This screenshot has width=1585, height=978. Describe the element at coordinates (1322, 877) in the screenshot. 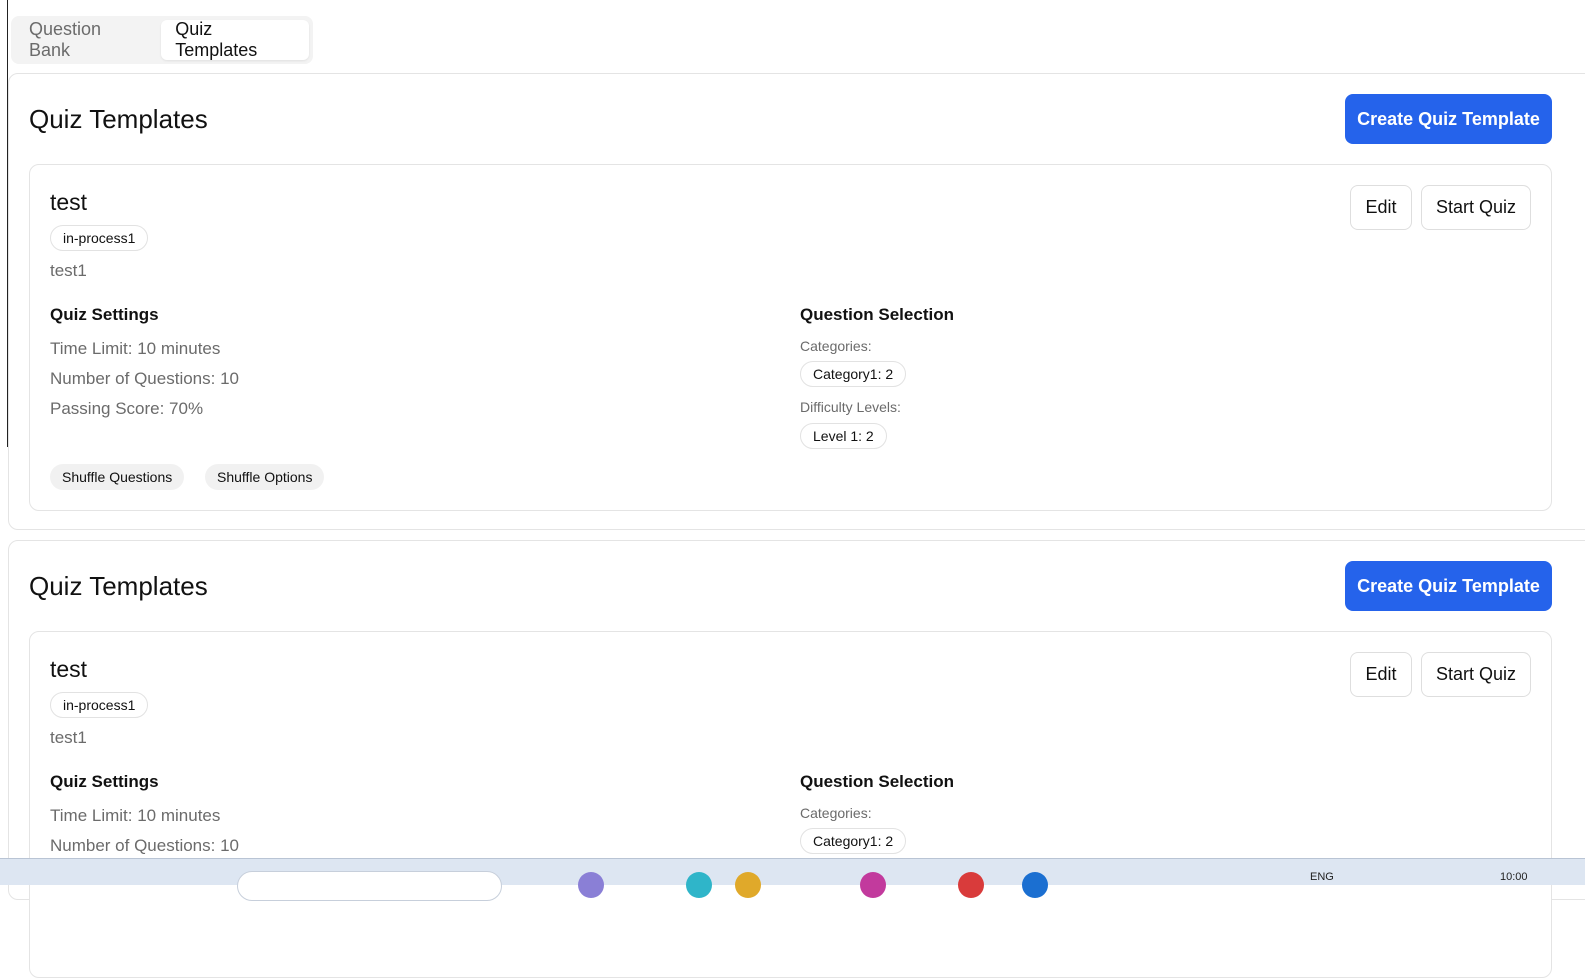

I see `language-indicator: ENG` at that location.